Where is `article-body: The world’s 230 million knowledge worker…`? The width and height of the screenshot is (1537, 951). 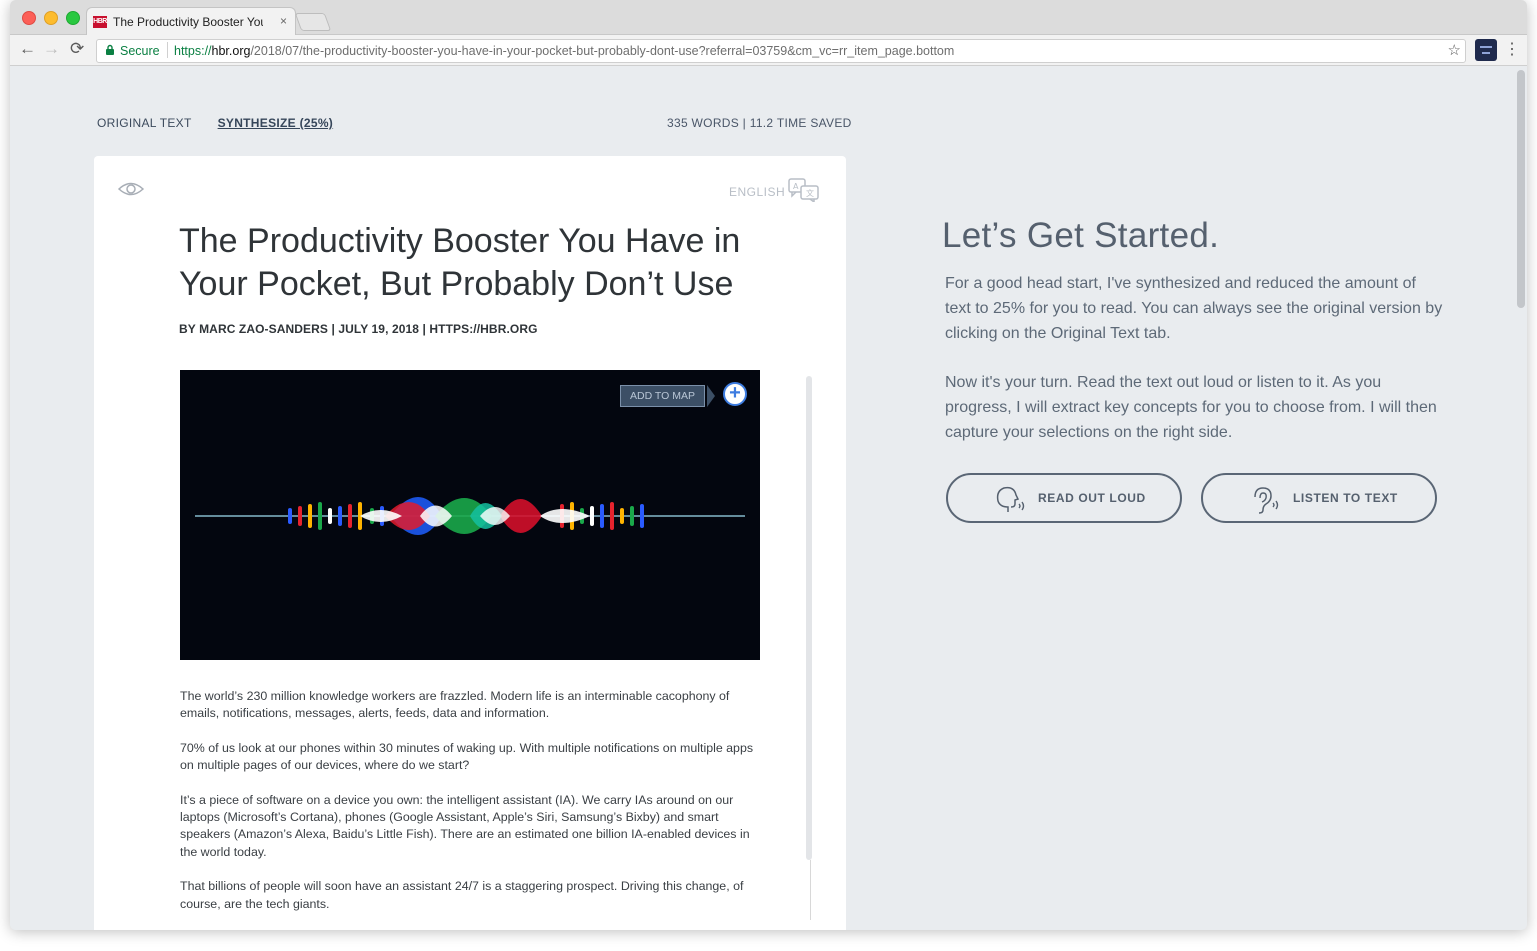 article-body: The world’s 230 million knowledge worker… is located at coordinates (470, 809).